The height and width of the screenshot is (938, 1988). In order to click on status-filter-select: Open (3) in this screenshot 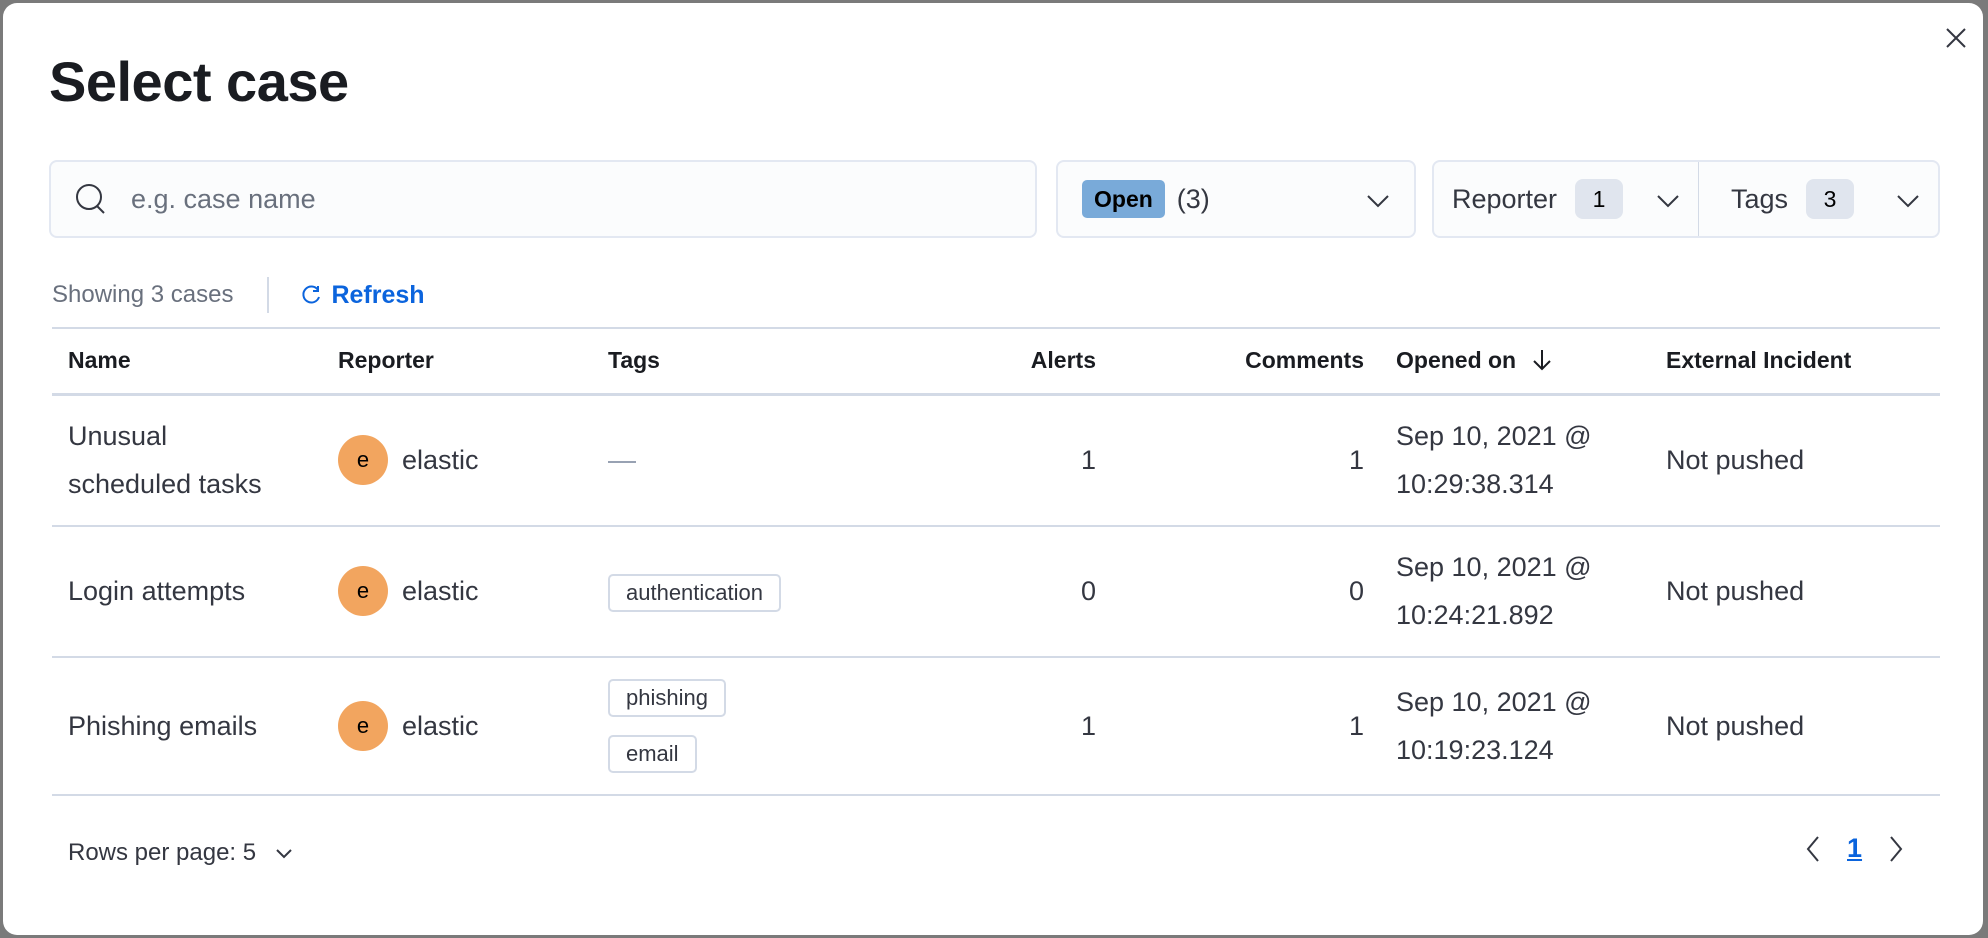, I will do `click(1236, 199)`.